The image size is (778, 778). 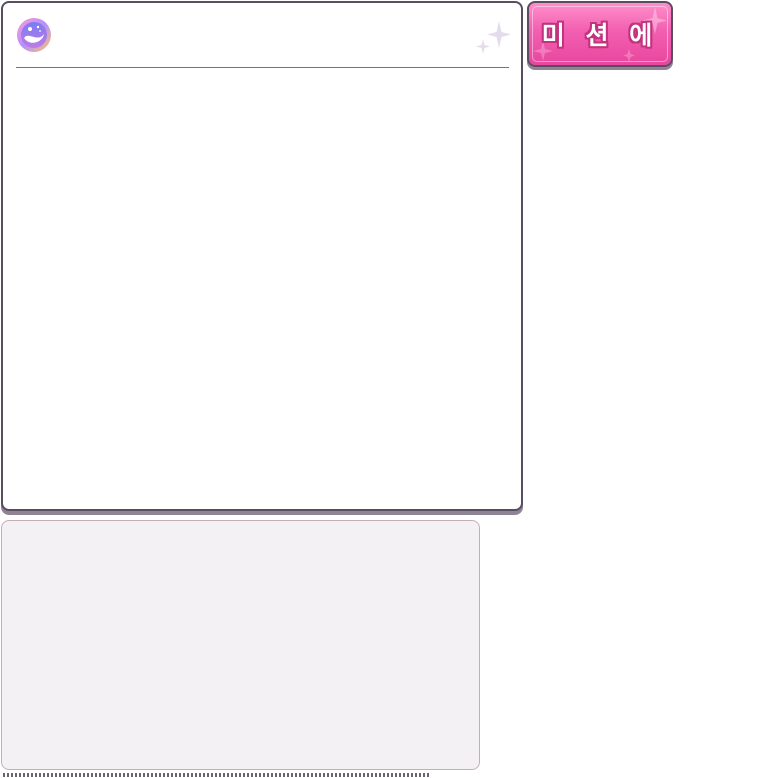 I want to click on sparkle-icon, so click(x=493, y=37).